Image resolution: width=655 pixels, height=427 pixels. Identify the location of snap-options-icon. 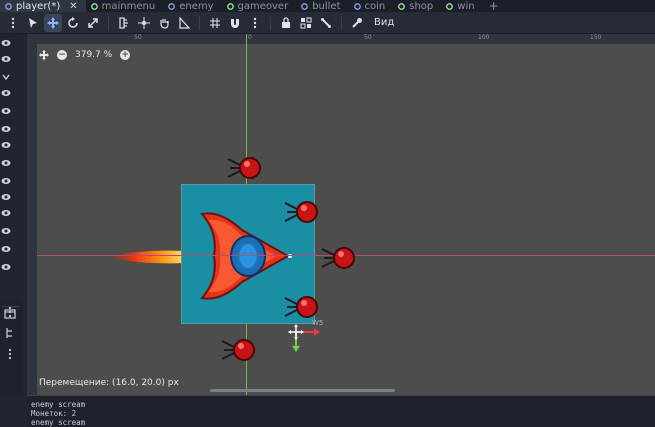
(255, 23).